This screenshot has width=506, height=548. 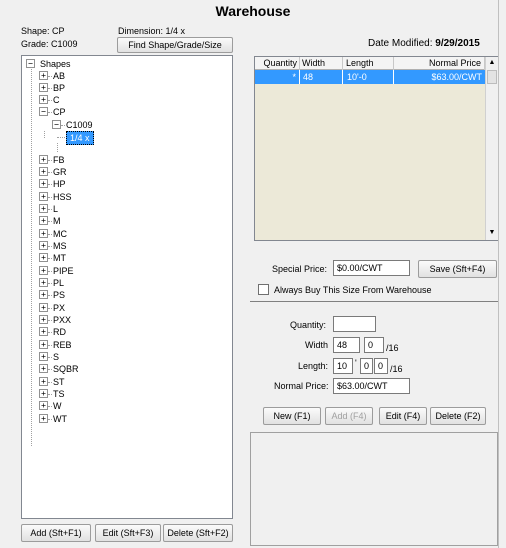 I want to click on width-denominator: /16, so click(x=392, y=348).